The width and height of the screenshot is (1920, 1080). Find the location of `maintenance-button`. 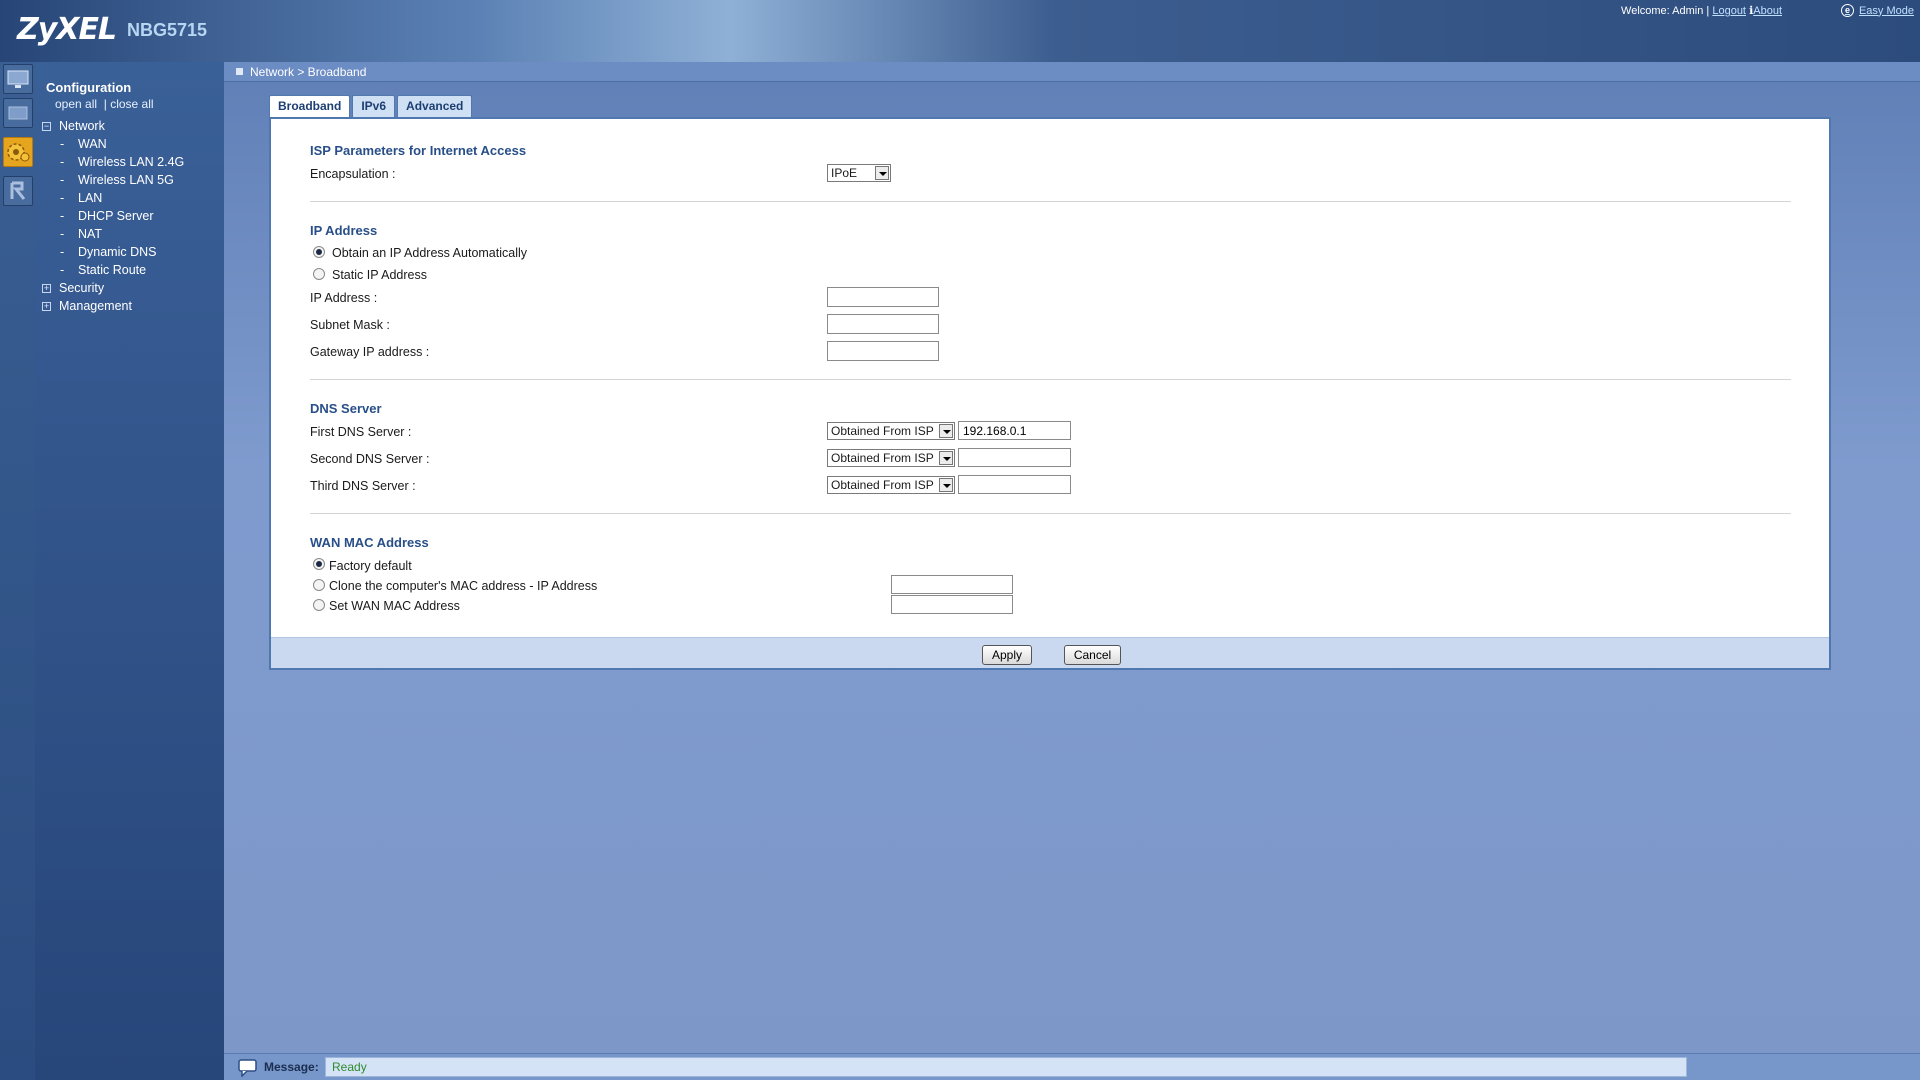

maintenance-button is located at coordinates (18, 191).